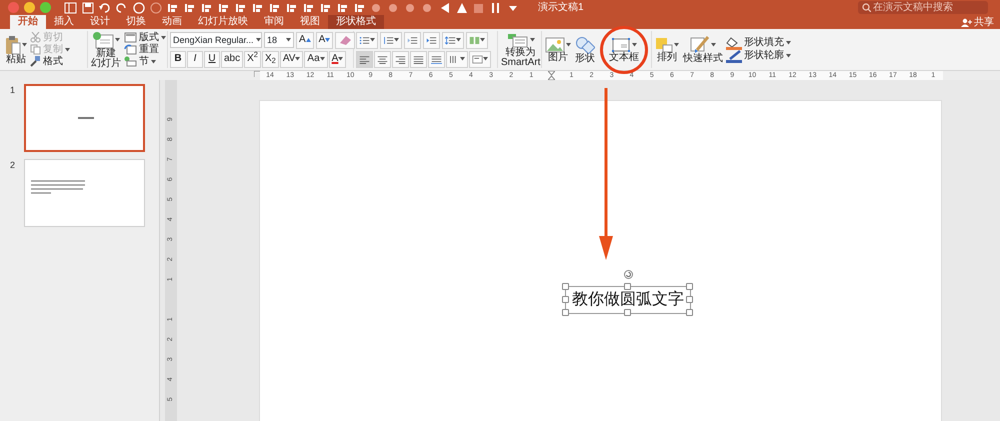  I want to click on font-size-field: 18, so click(279, 40).